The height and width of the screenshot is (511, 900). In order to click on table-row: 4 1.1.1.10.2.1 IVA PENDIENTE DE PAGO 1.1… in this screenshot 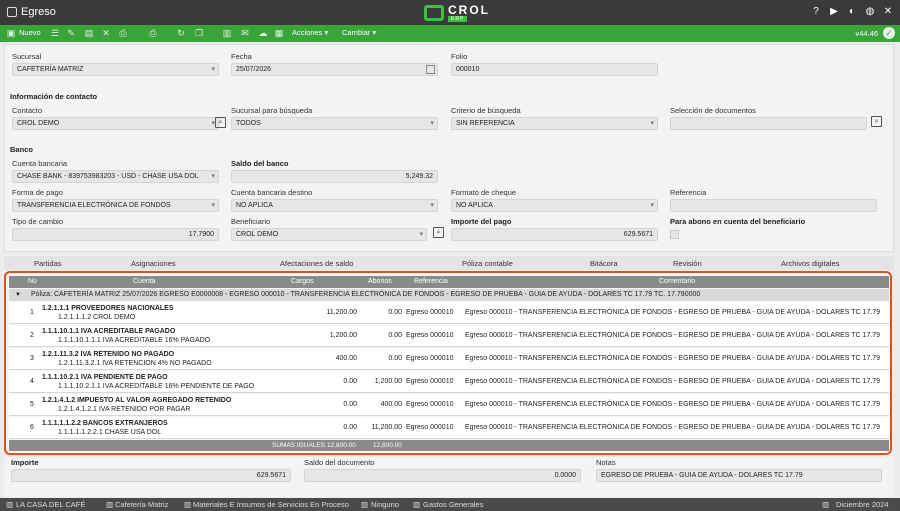, I will do `click(449, 382)`.